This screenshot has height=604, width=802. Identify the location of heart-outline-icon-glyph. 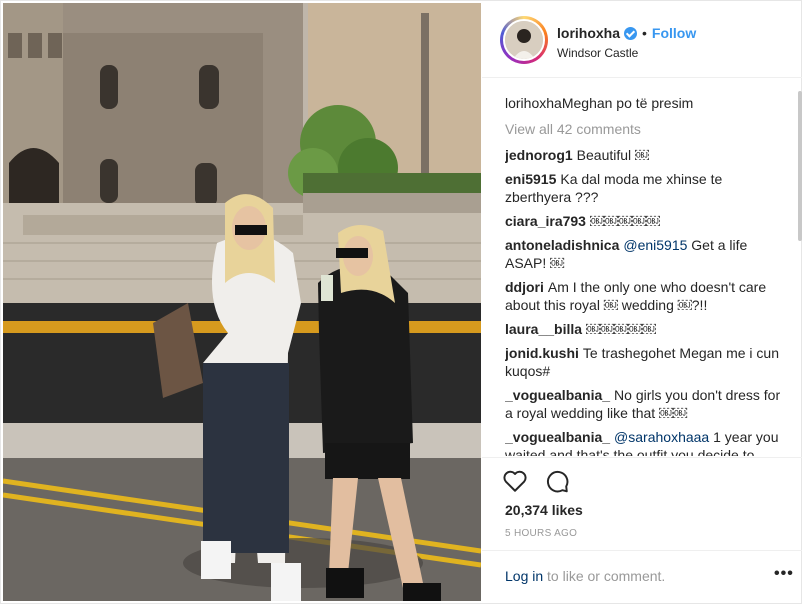
(515, 481).